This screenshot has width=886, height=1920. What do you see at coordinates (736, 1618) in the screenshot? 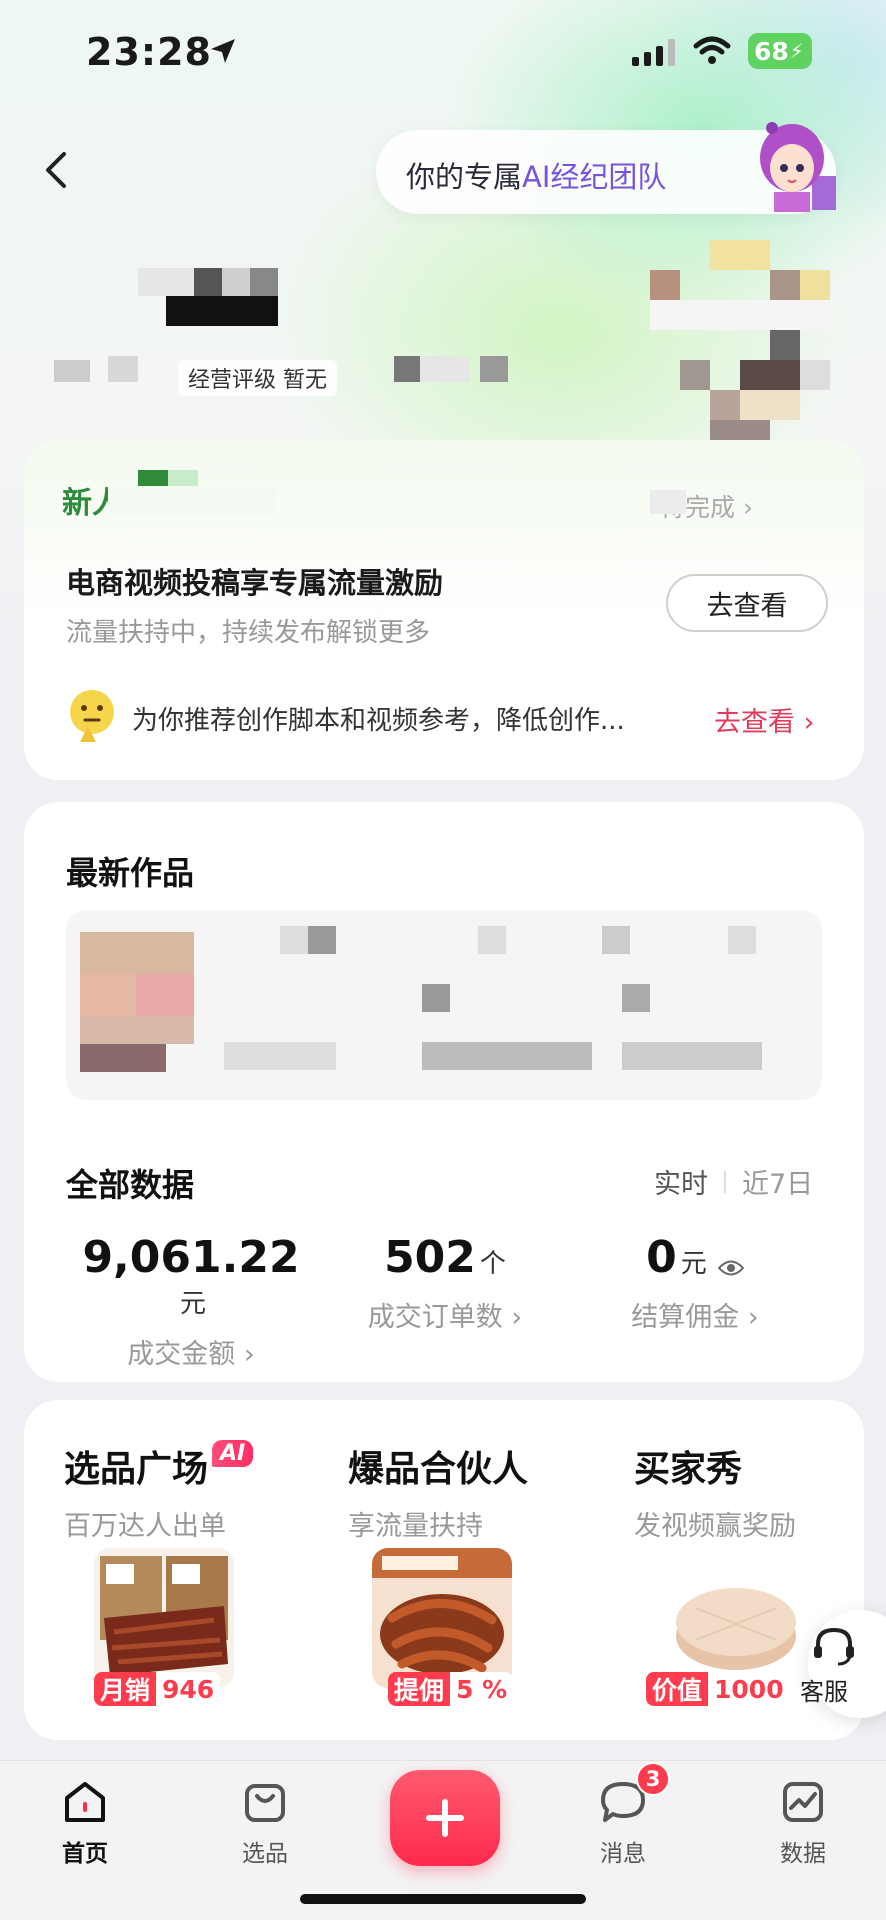
I see `product-image-cushion` at bounding box center [736, 1618].